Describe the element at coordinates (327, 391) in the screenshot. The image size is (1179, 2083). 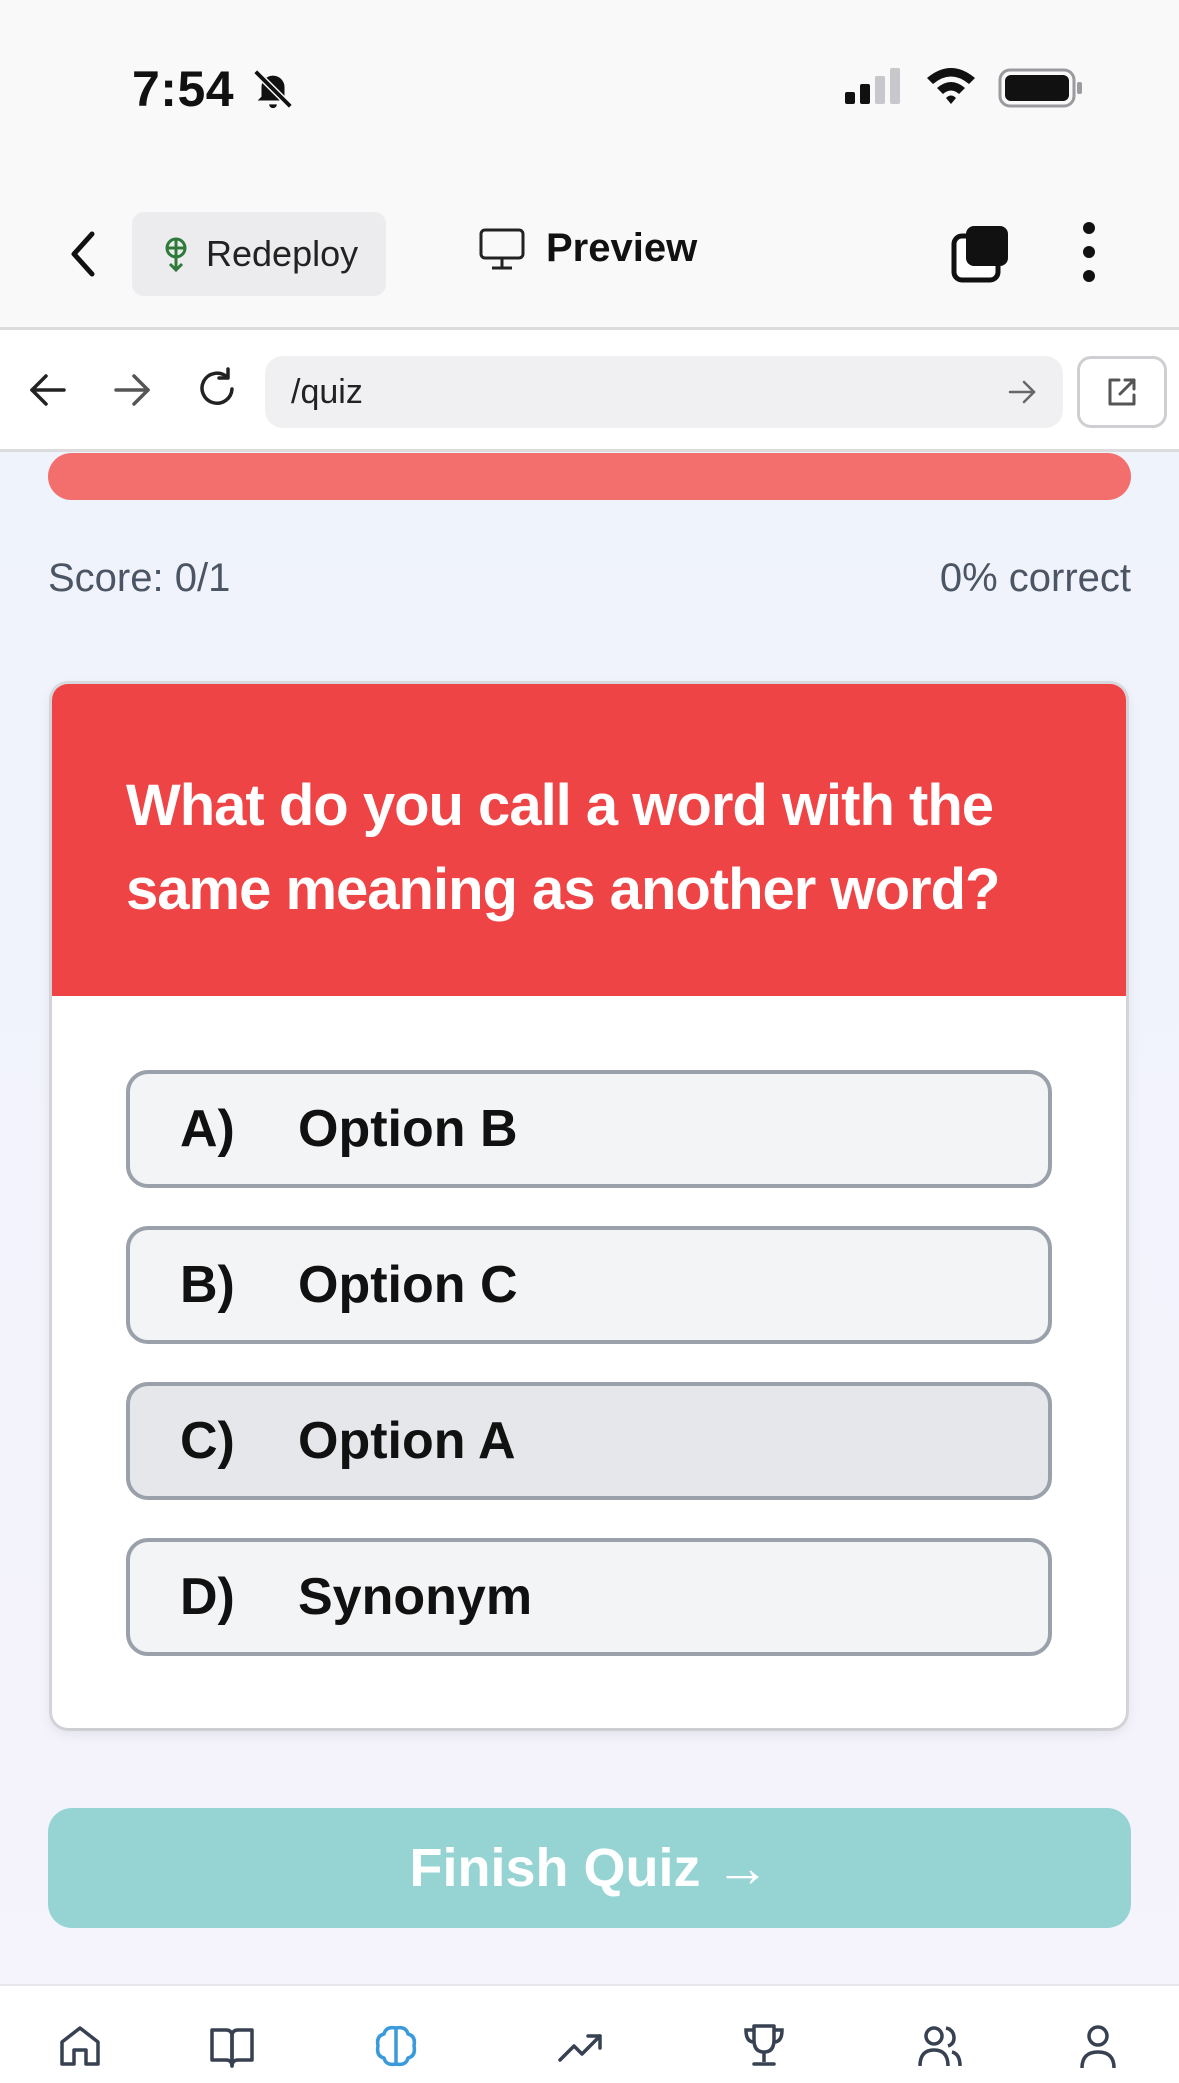
I see `url-text: /quiz` at that location.